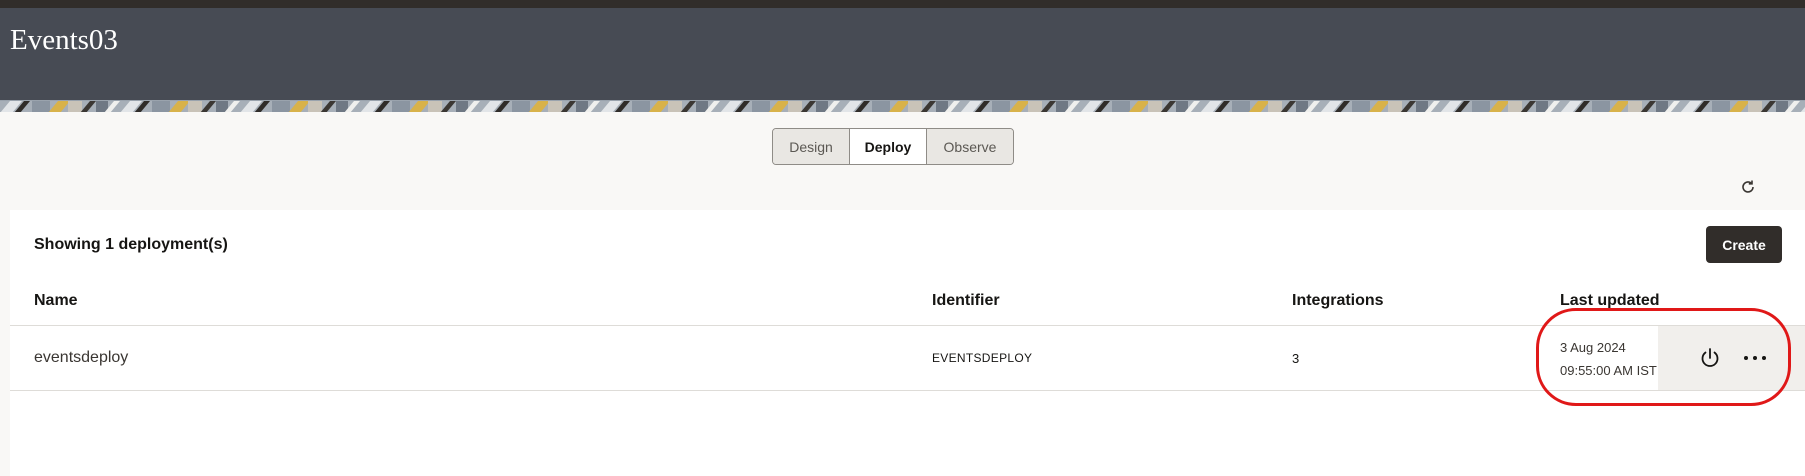  I want to click on column-header-integrations: Integrations, so click(1338, 301).